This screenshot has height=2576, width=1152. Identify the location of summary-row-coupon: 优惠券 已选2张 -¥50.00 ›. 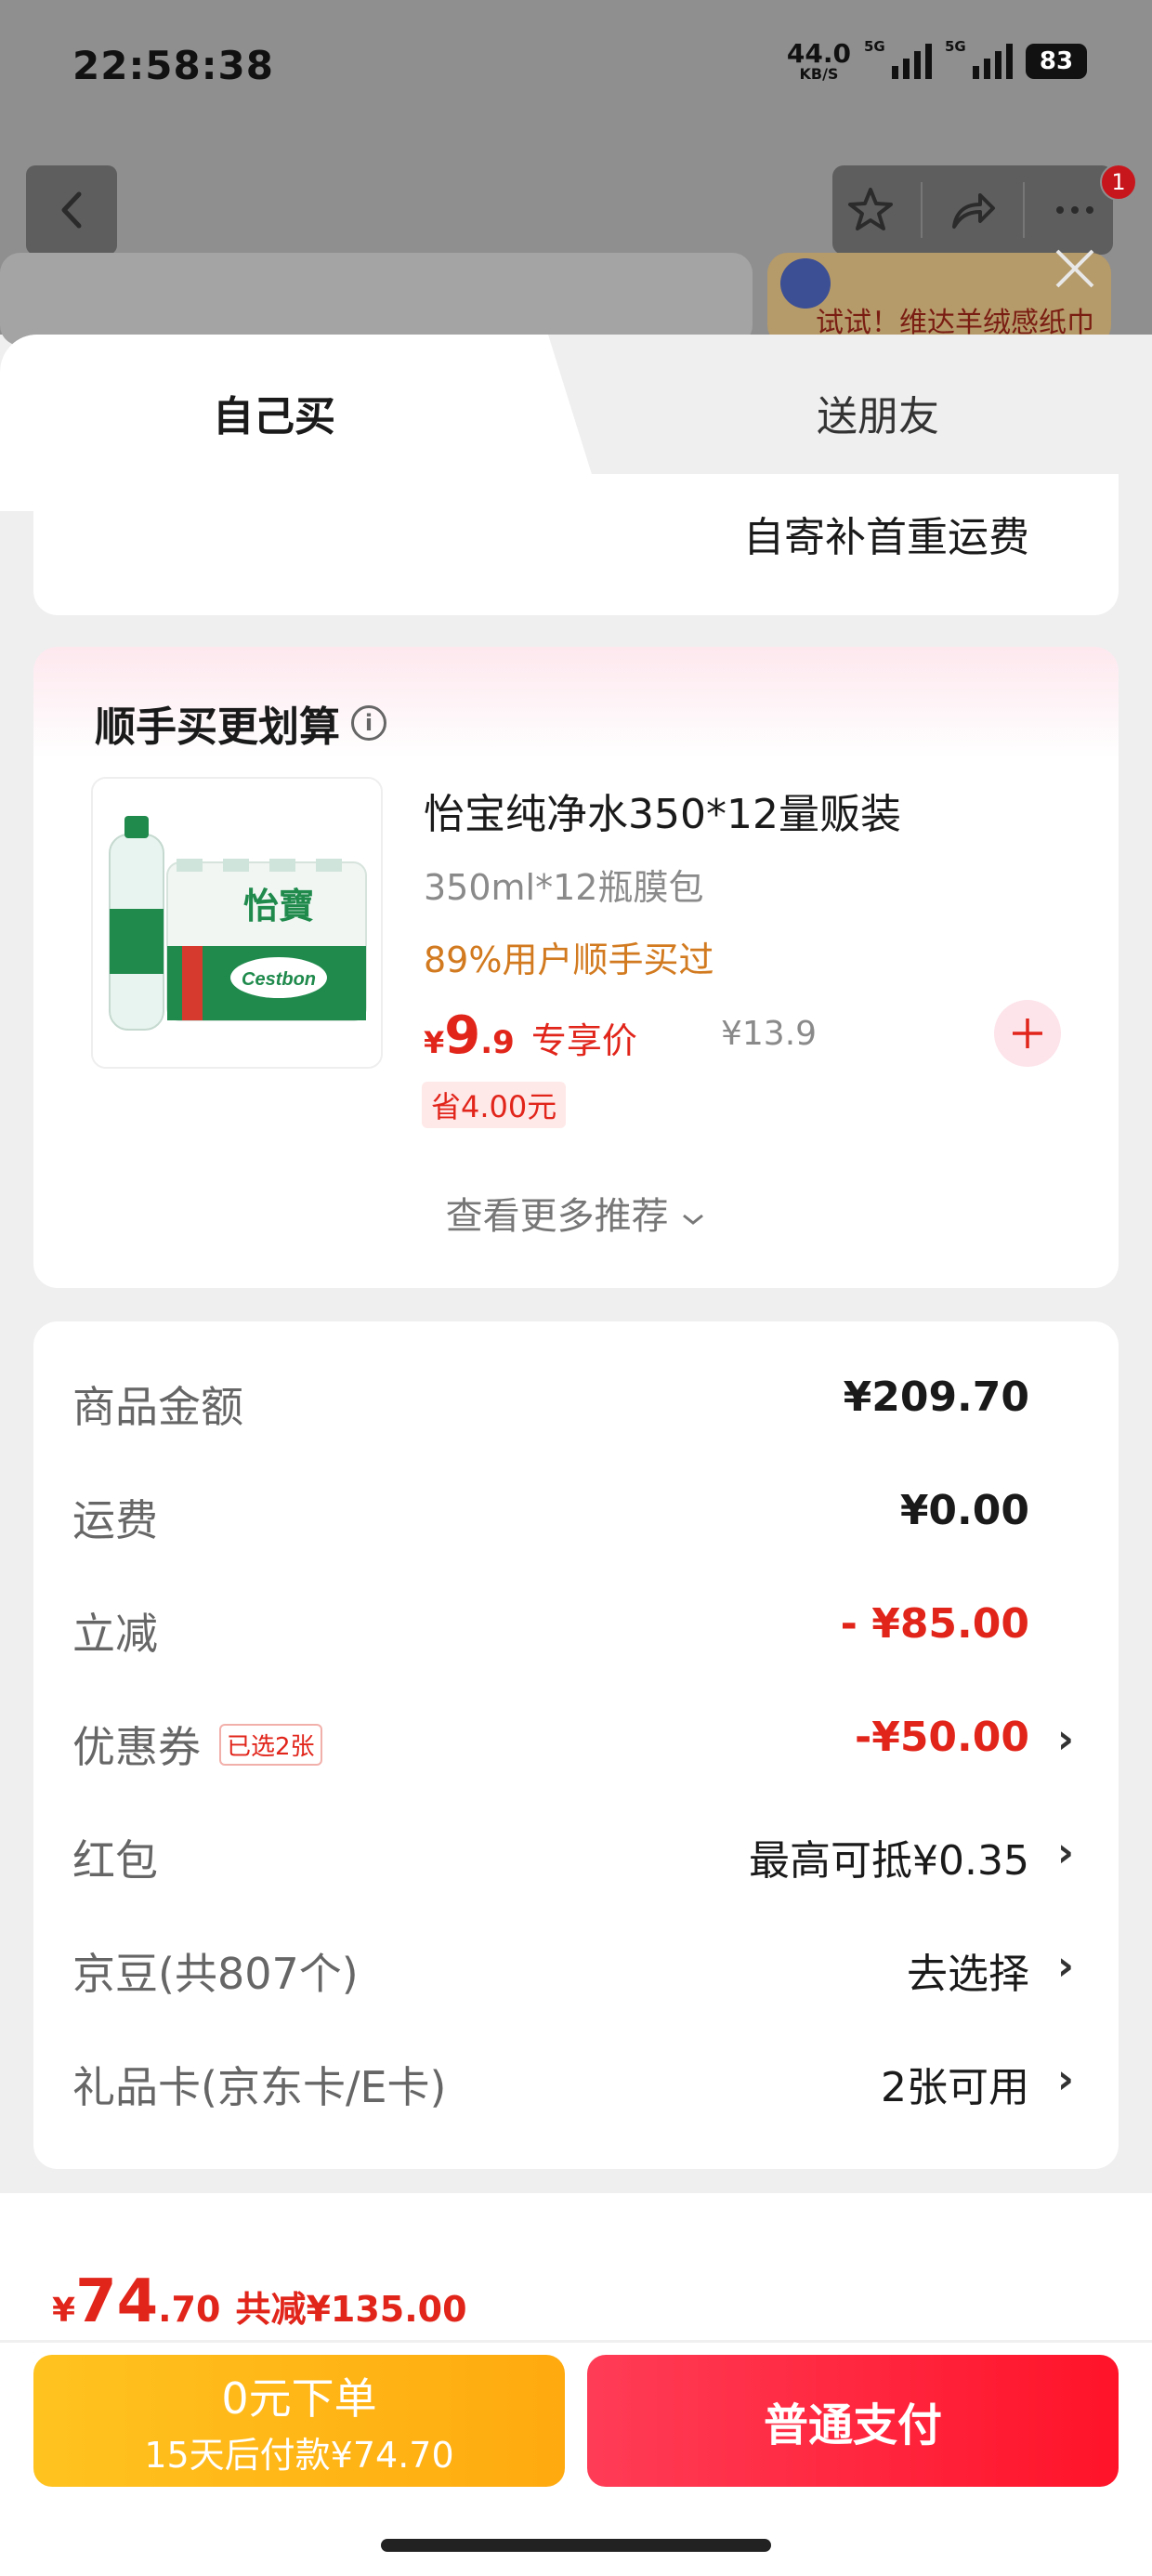
(576, 1737).